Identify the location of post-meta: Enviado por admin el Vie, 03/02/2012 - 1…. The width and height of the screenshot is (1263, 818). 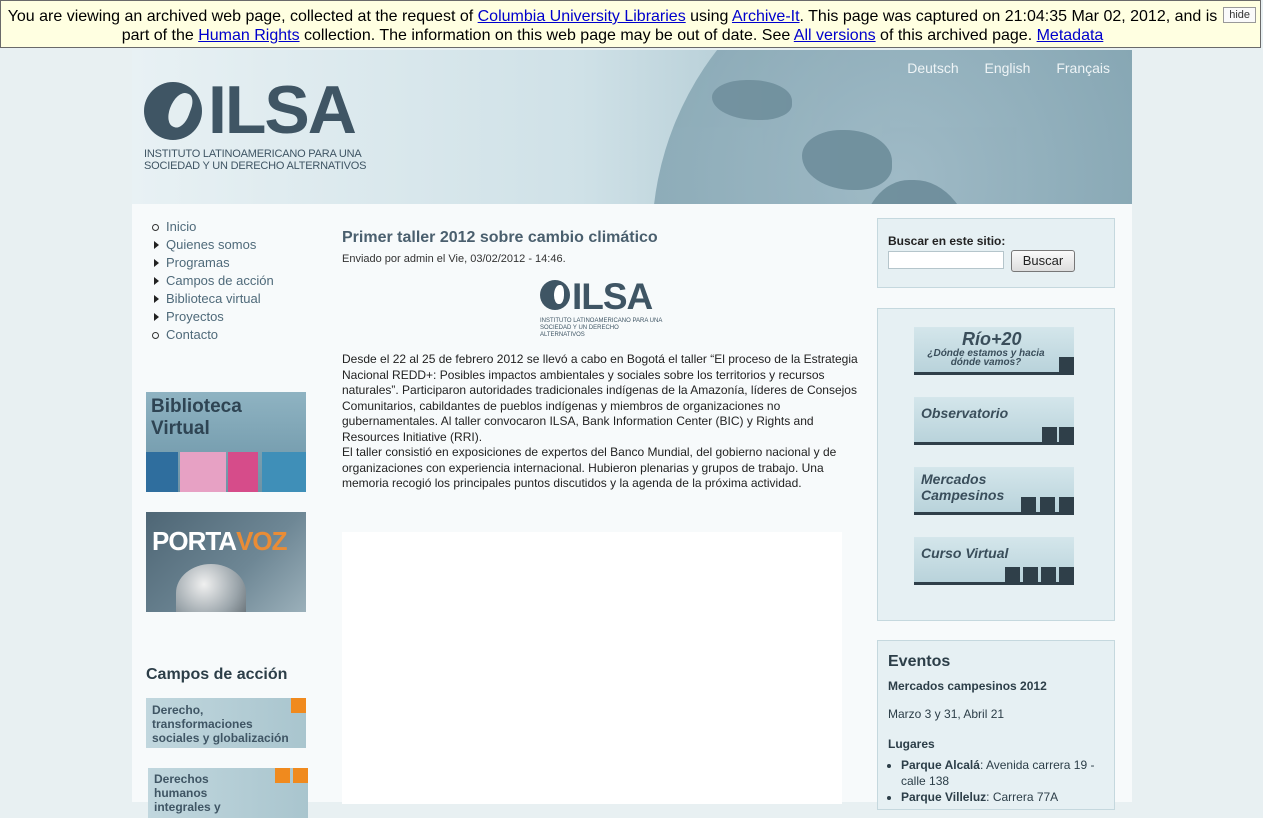
(454, 259).